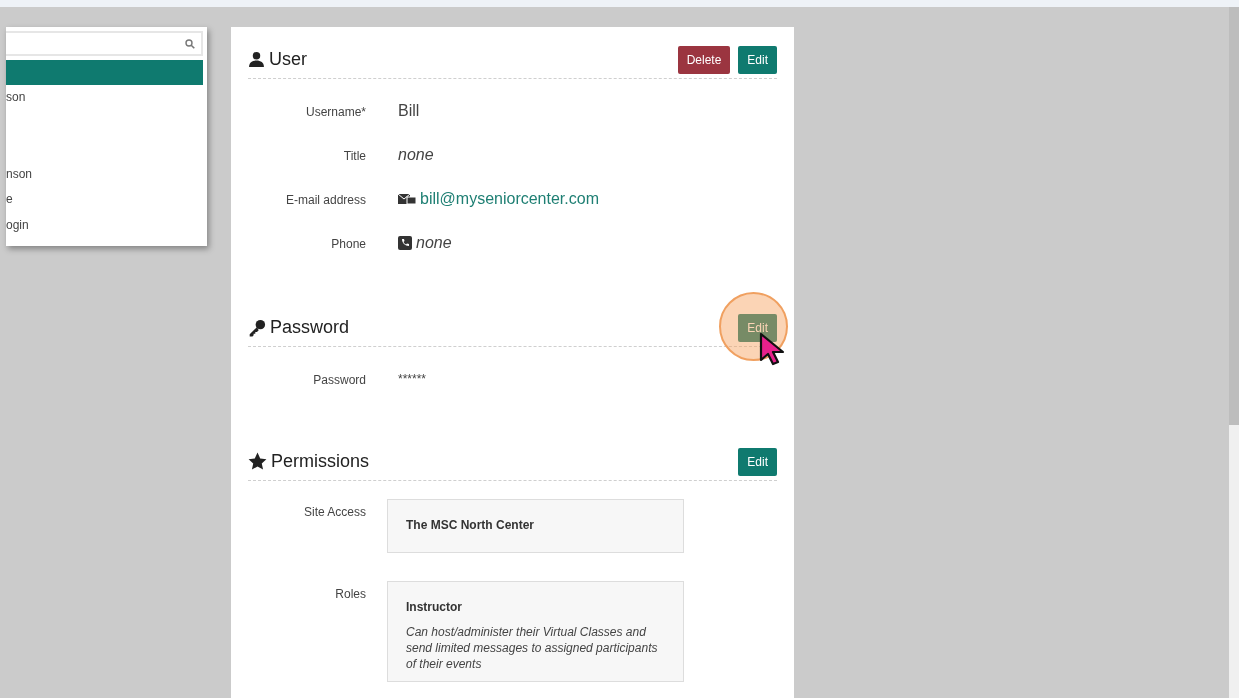  I want to click on permission-description: Can host/administer their Virtual Classes and send limited messages to assigned participants of their events, so click(532, 648).